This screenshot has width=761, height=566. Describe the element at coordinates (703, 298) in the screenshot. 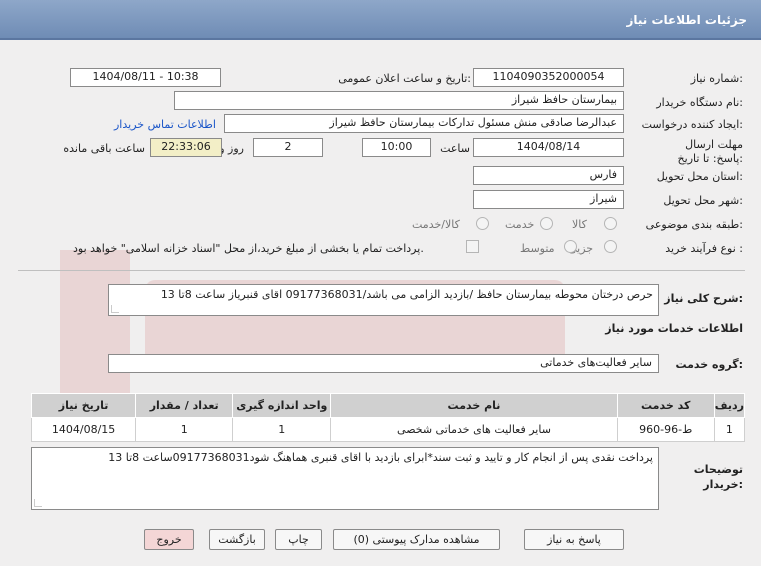

I see `description-label: شرح کلی نیاز:` at that location.